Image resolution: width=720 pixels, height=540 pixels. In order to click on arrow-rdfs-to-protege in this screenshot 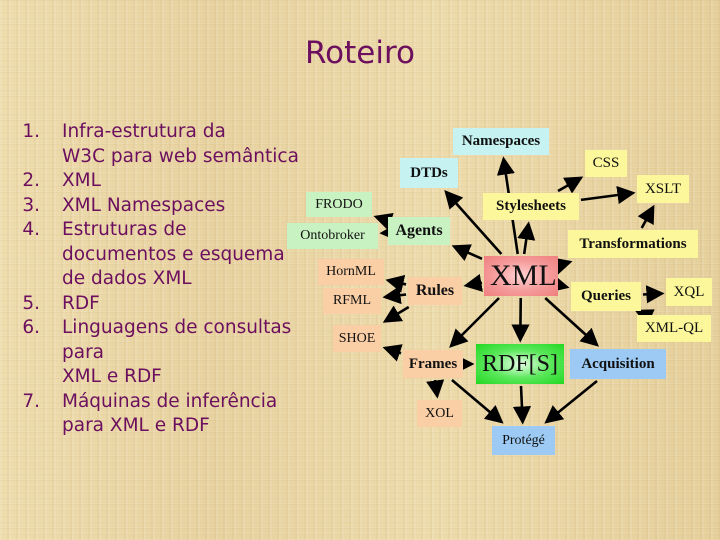, I will do `click(522, 405)`.